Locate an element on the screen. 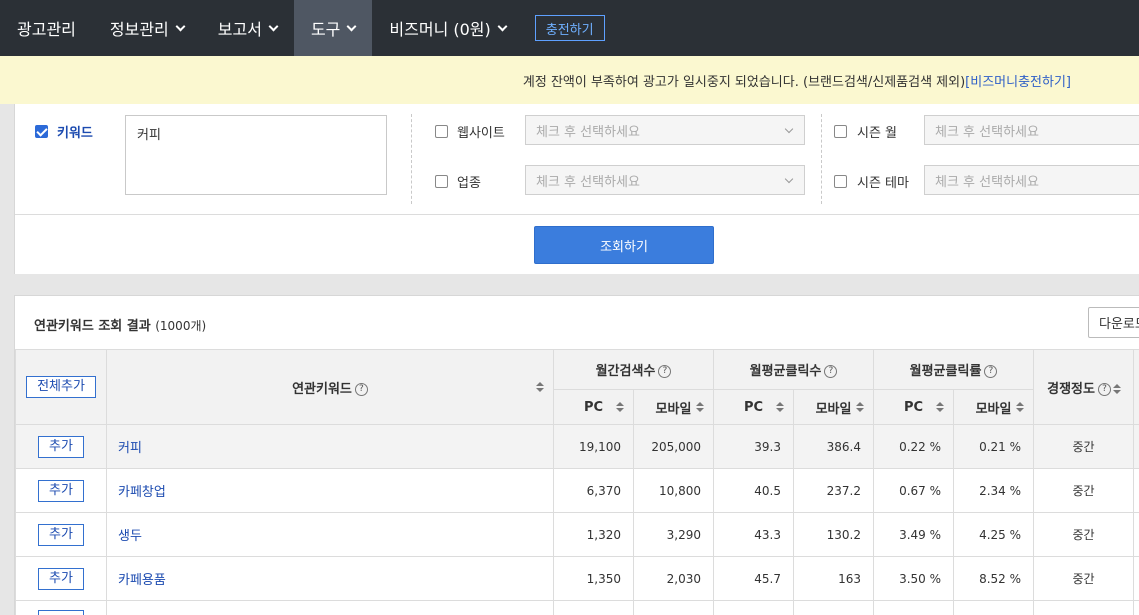  website-checkbox is located at coordinates (441, 131).